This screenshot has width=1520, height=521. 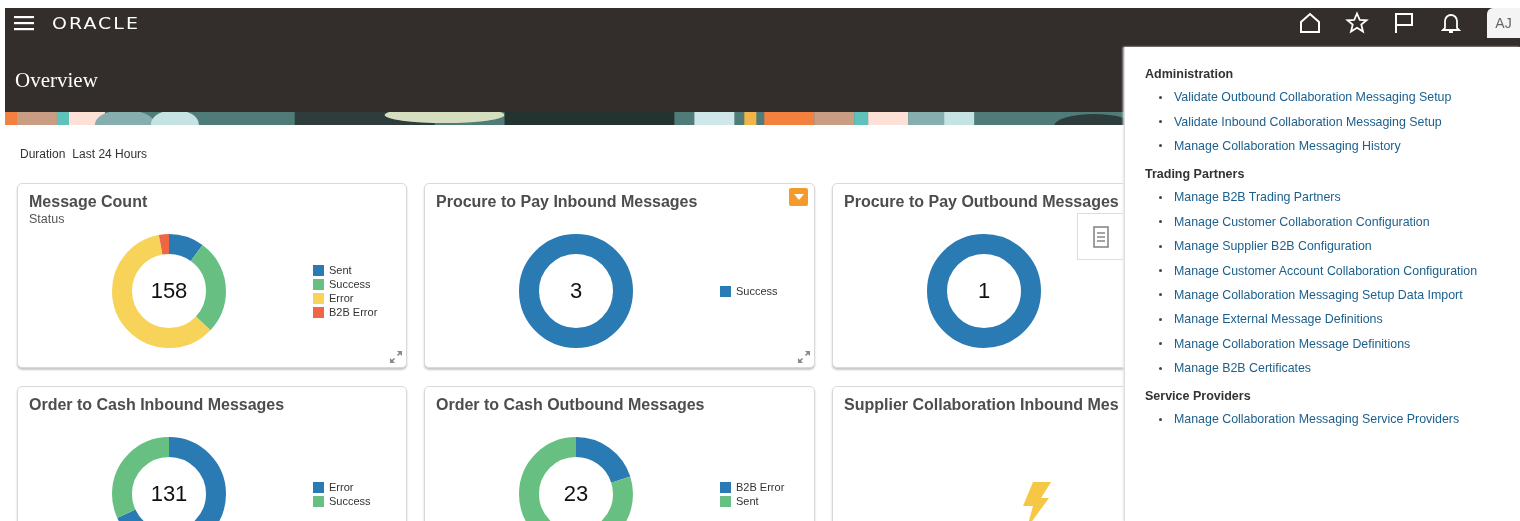 I want to click on notification-bell-icon, so click(x=1451, y=23).